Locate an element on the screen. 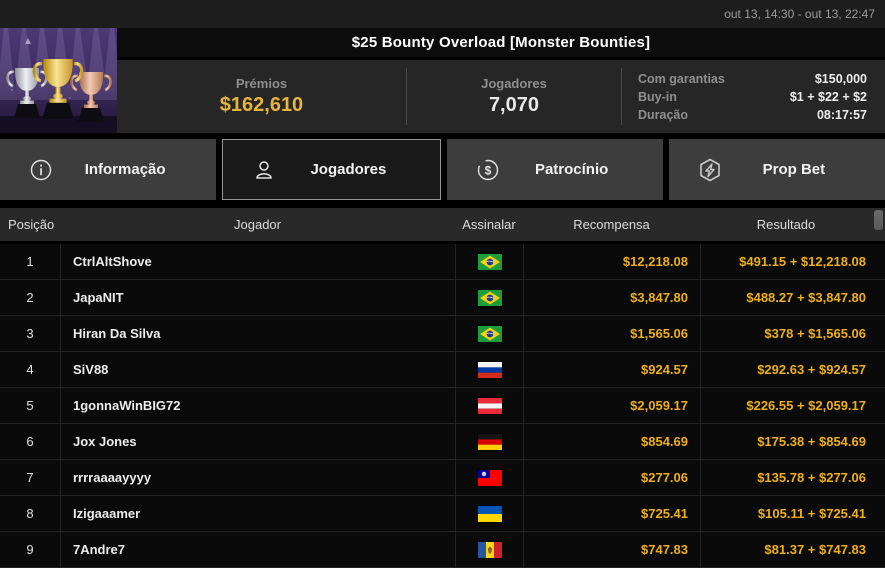  info-icon is located at coordinates (41, 170).